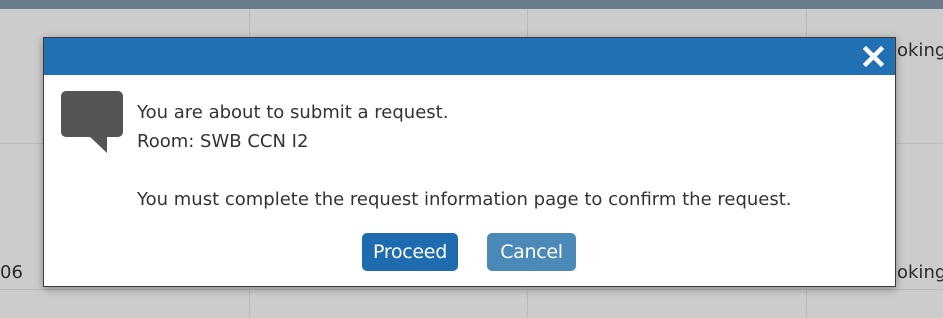  I want to click on message-line-room: Room: SWB CCN I2, so click(223, 141).